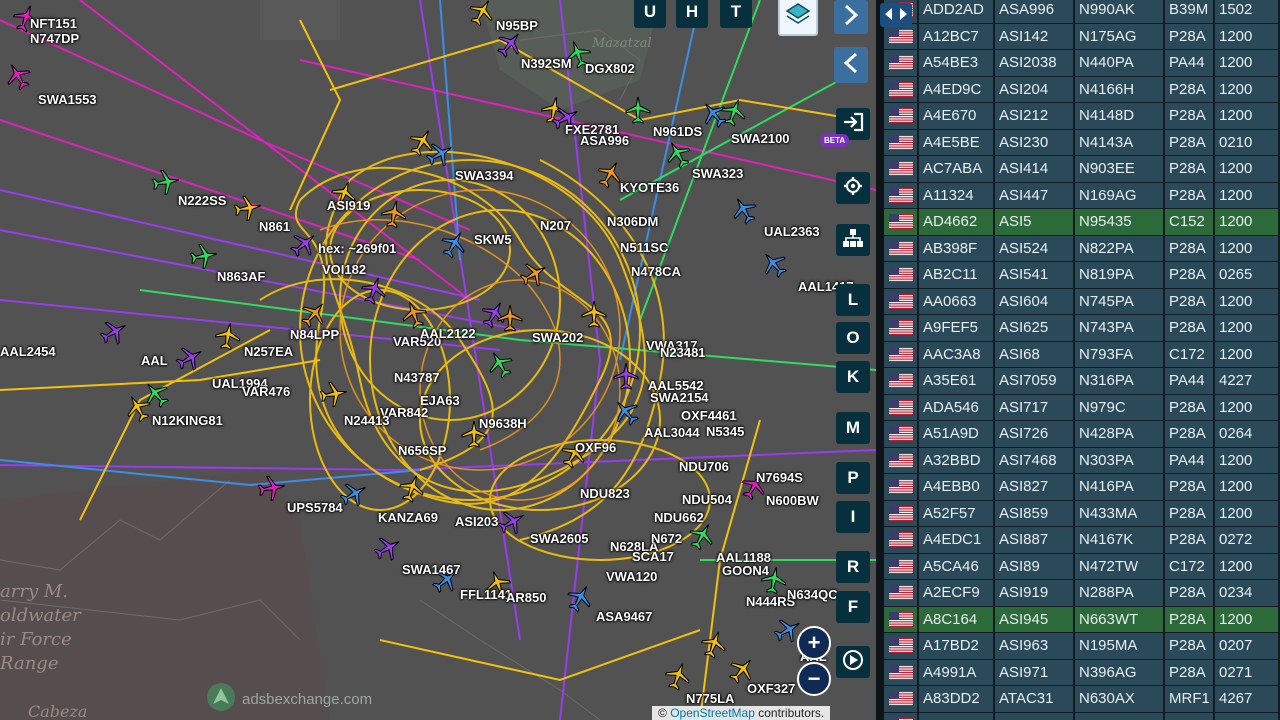  What do you see at coordinates (896, 15) in the screenshot?
I see `panel-collapse-toggle` at bounding box center [896, 15].